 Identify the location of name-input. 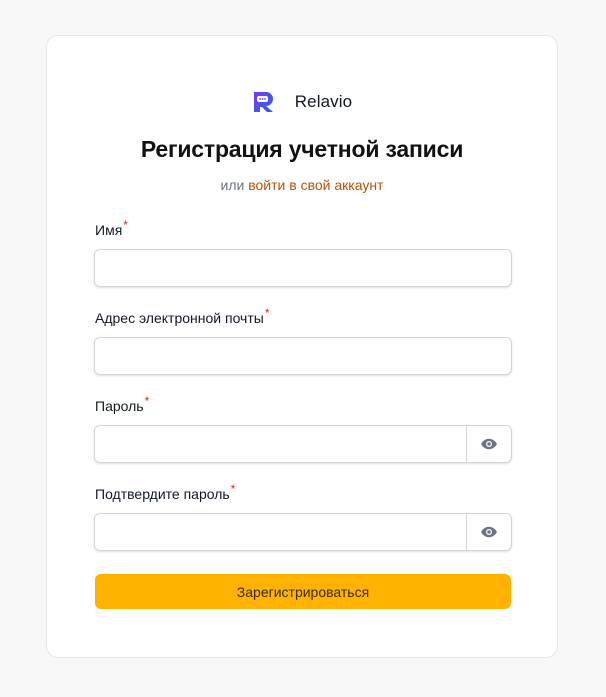
(303, 268).